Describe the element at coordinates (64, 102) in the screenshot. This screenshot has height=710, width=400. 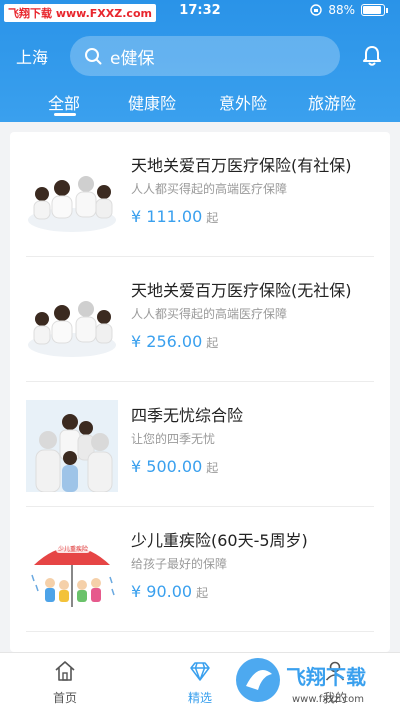
I see `tab-all: 全部` at that location.